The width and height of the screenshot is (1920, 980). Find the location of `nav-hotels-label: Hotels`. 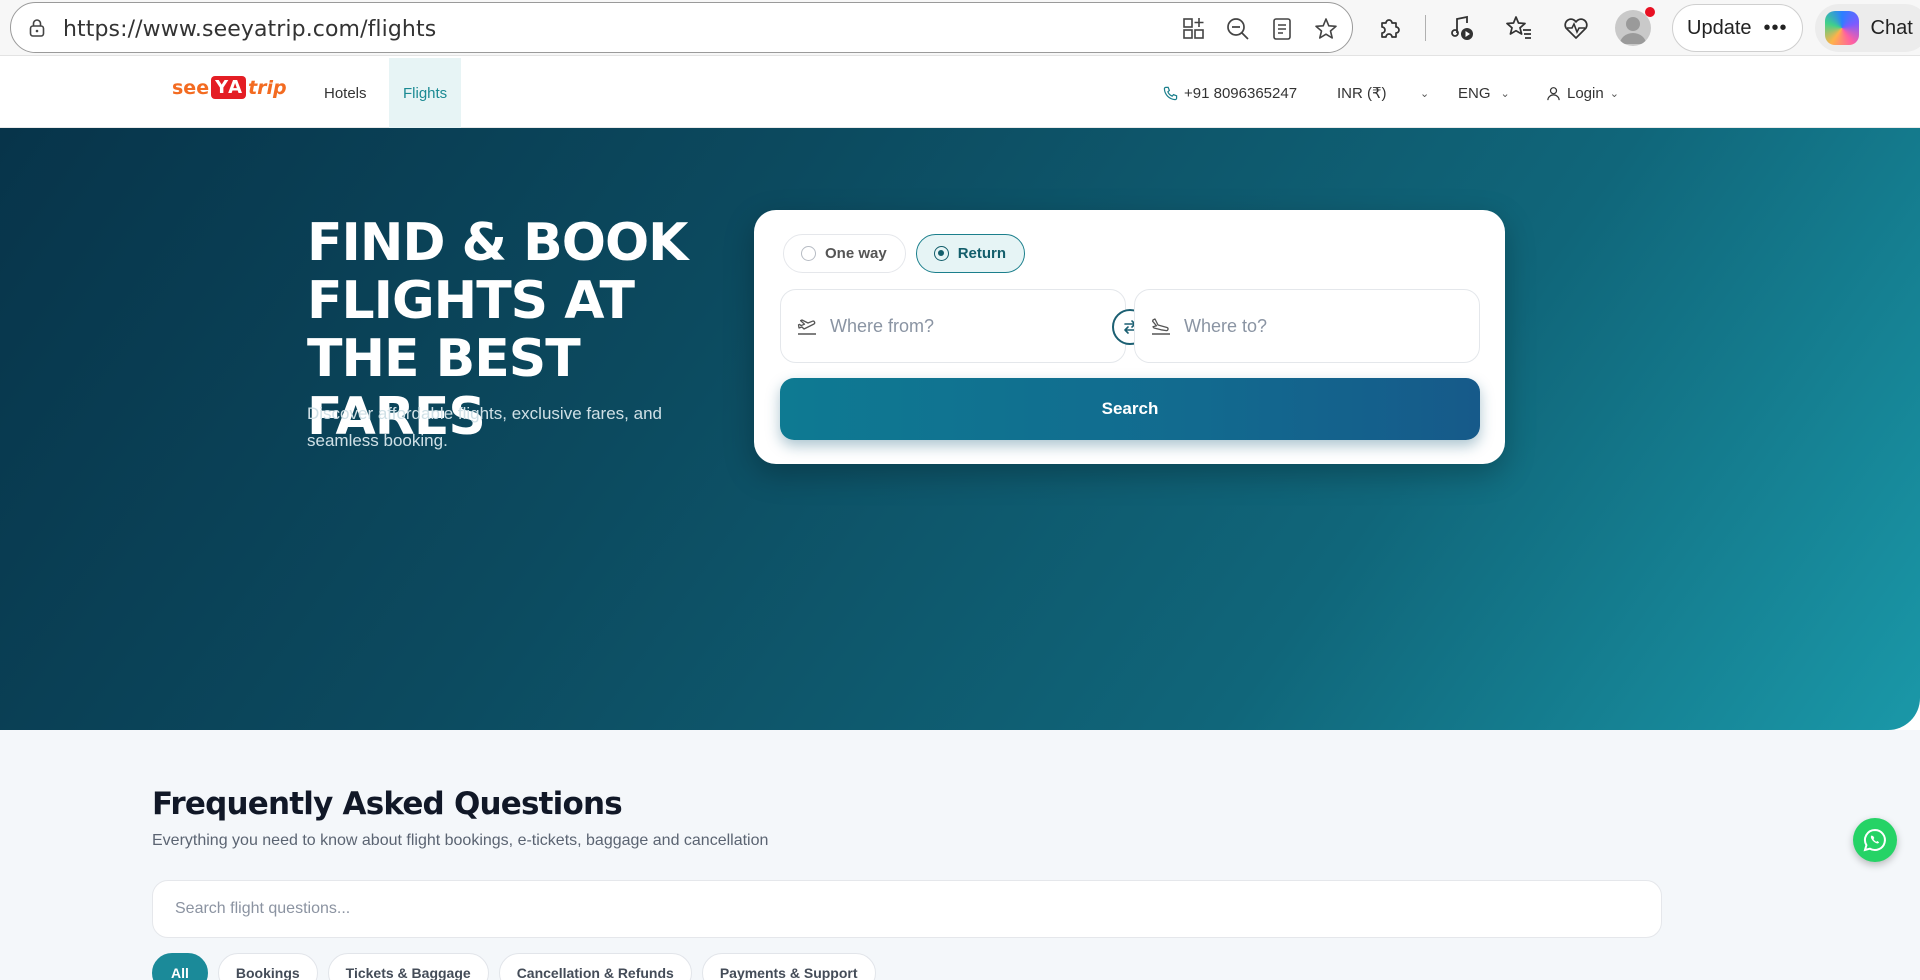

nav-hotels-label: Hotels is located at coordinates (345, 93).